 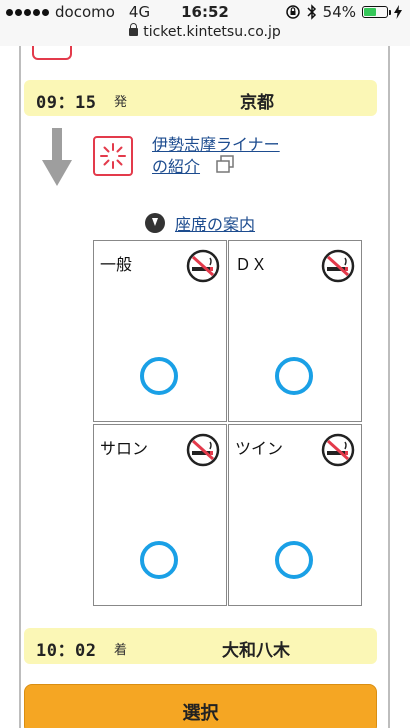 What do you see at coordinates (295, 331) in the screenshot?
I see `seat-type-dx: ＤＸ` at bounding box center [295, 331].